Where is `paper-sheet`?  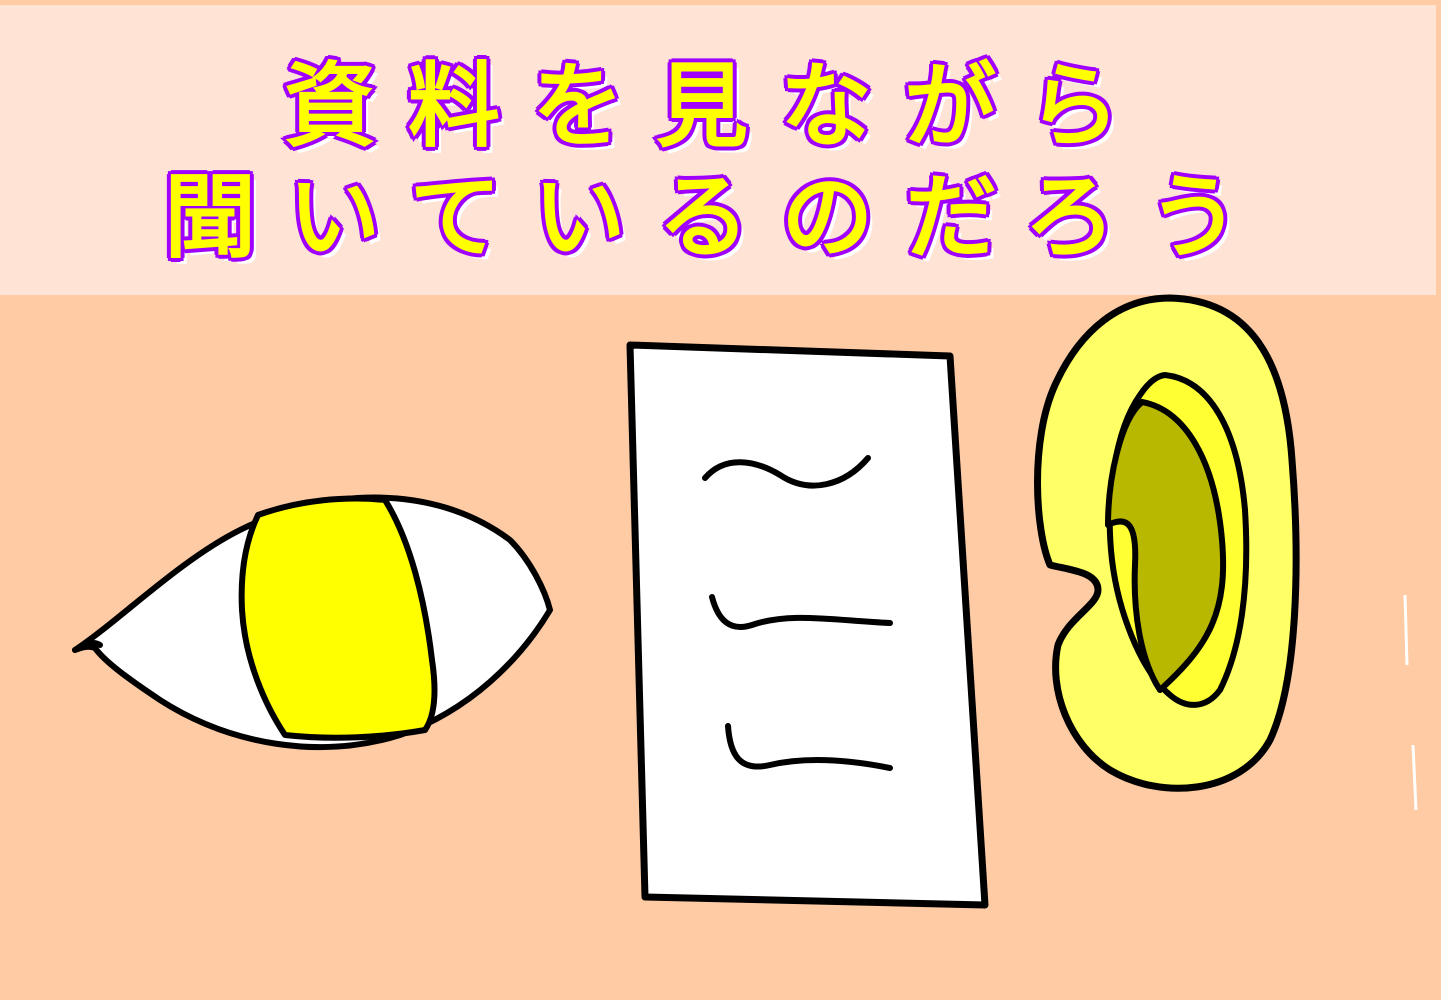
paper-sheet is located at coordinates (807, 625).